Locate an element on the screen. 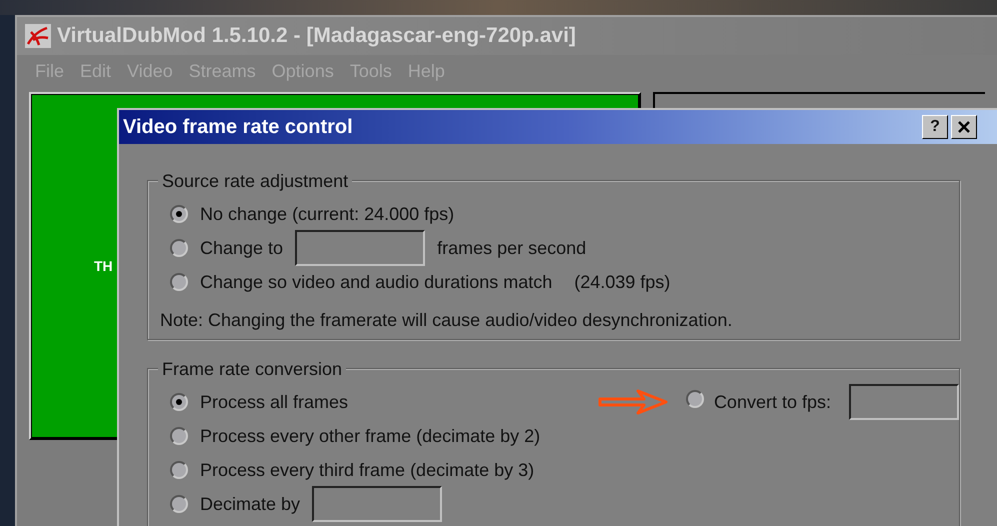  option-label: Process every other frame (decimate by 2) is located at coordinates (370, 436).